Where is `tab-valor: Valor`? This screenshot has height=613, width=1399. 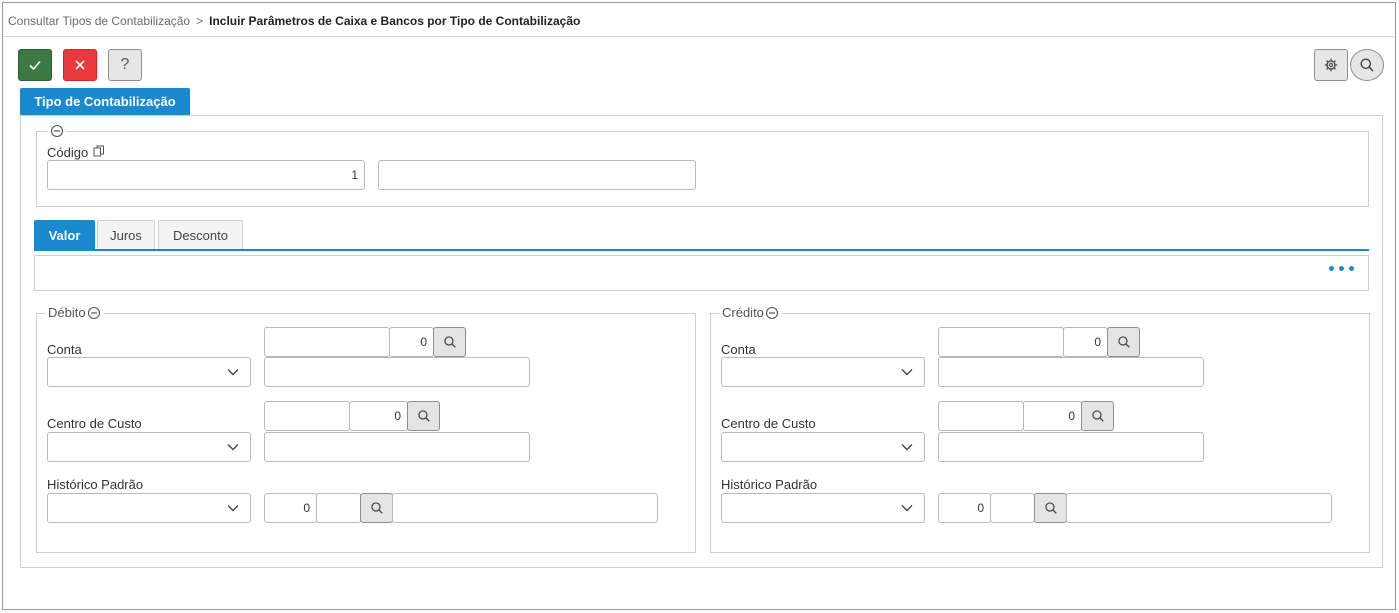 tab-valor: Valor is located at coordinates (64, 235).